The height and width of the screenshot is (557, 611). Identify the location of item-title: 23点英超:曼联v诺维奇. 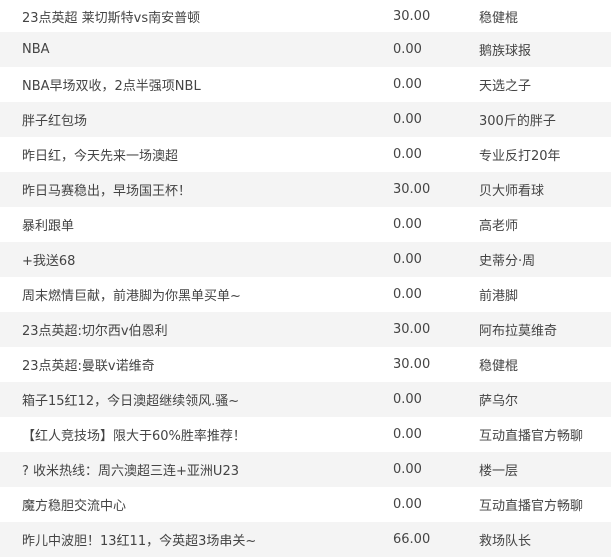
(88, 366).